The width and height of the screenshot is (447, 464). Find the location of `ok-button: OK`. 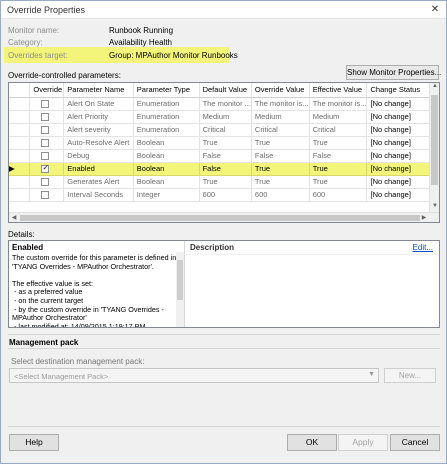

ok-button: OK is located at coordinates (312, 442).